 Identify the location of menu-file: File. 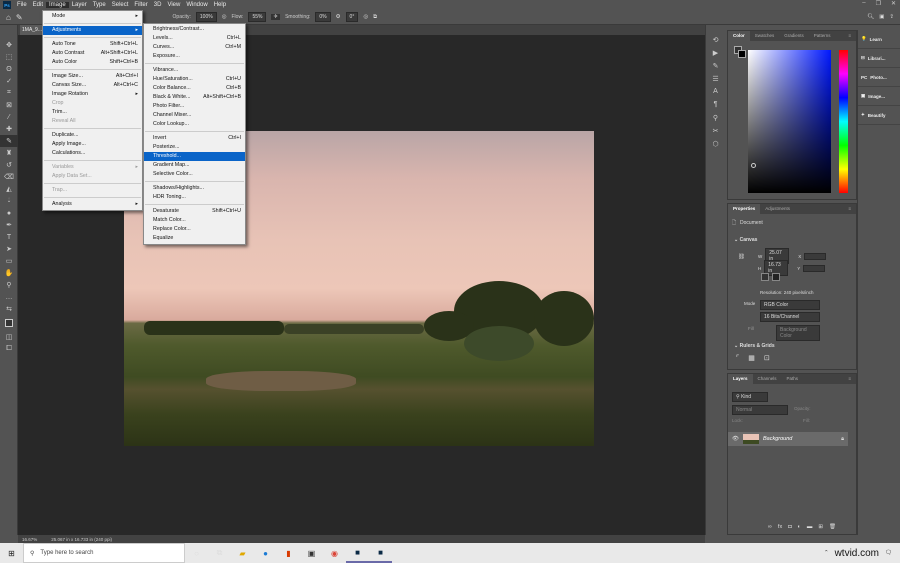
(22, 5).